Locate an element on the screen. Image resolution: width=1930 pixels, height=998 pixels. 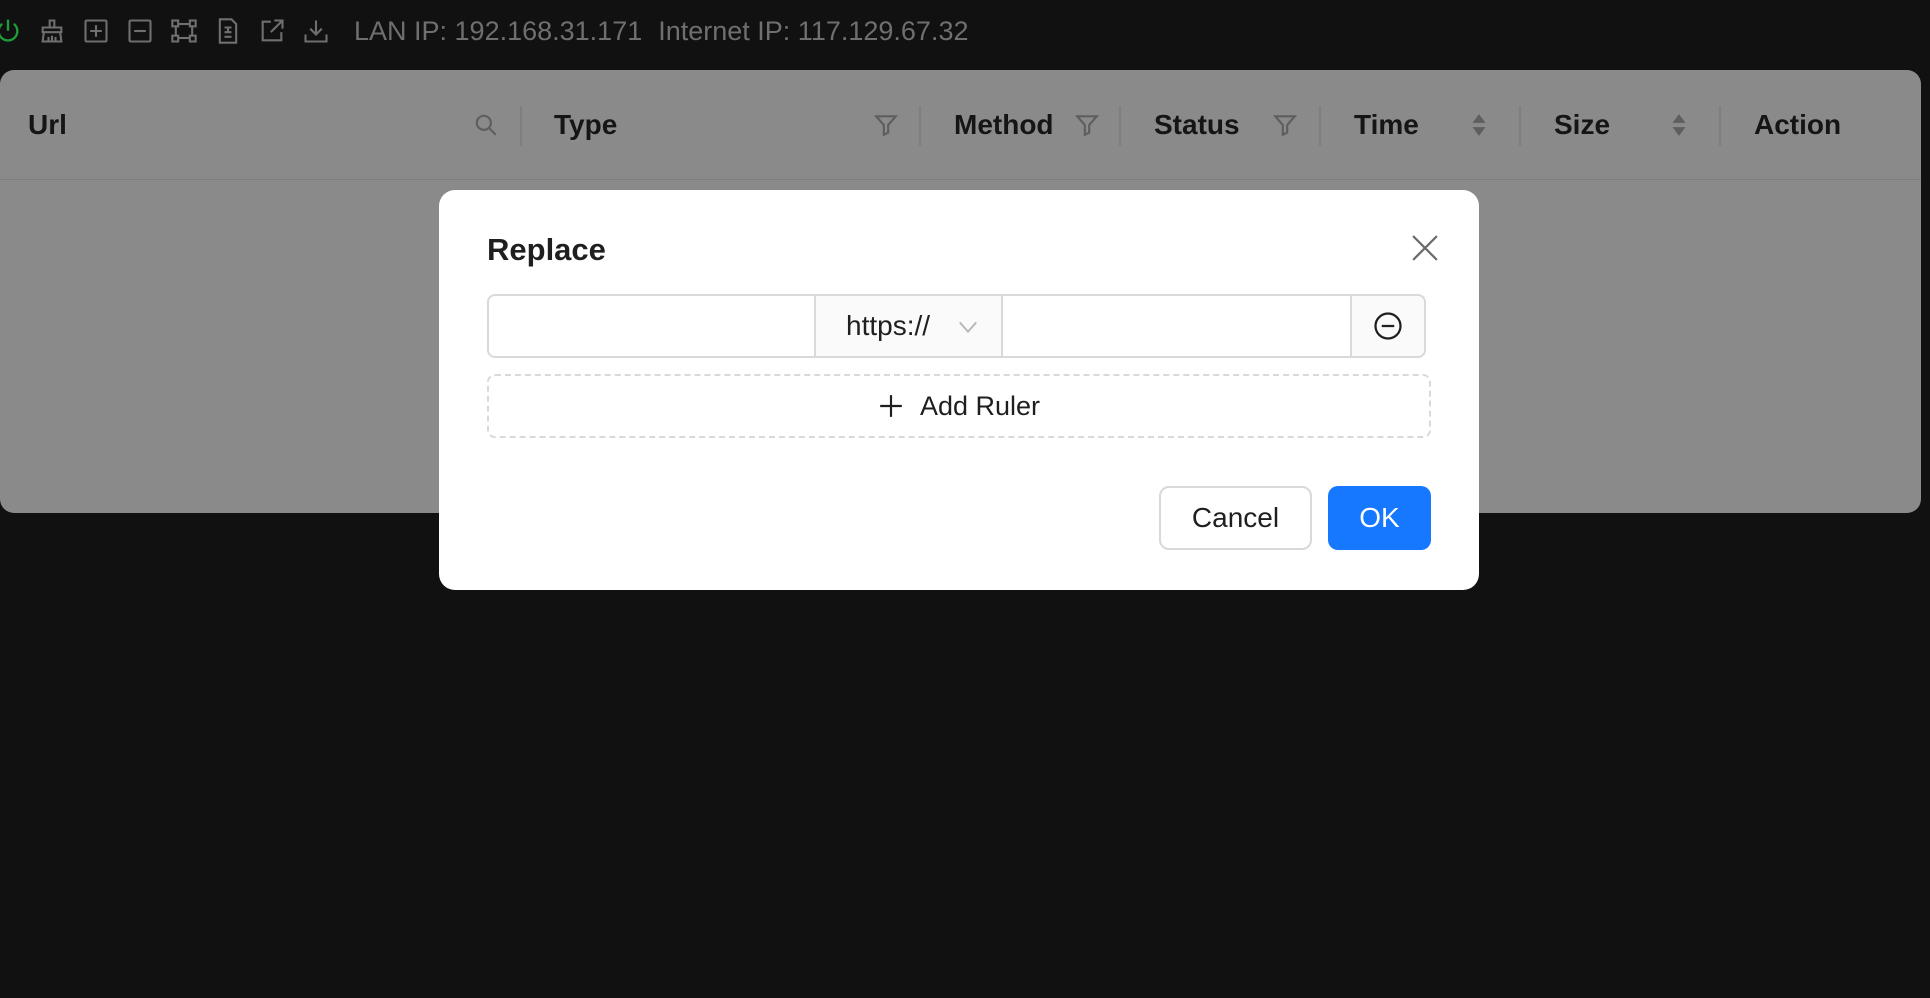
column-header-method: Method is located at coordinates (1021, 124).